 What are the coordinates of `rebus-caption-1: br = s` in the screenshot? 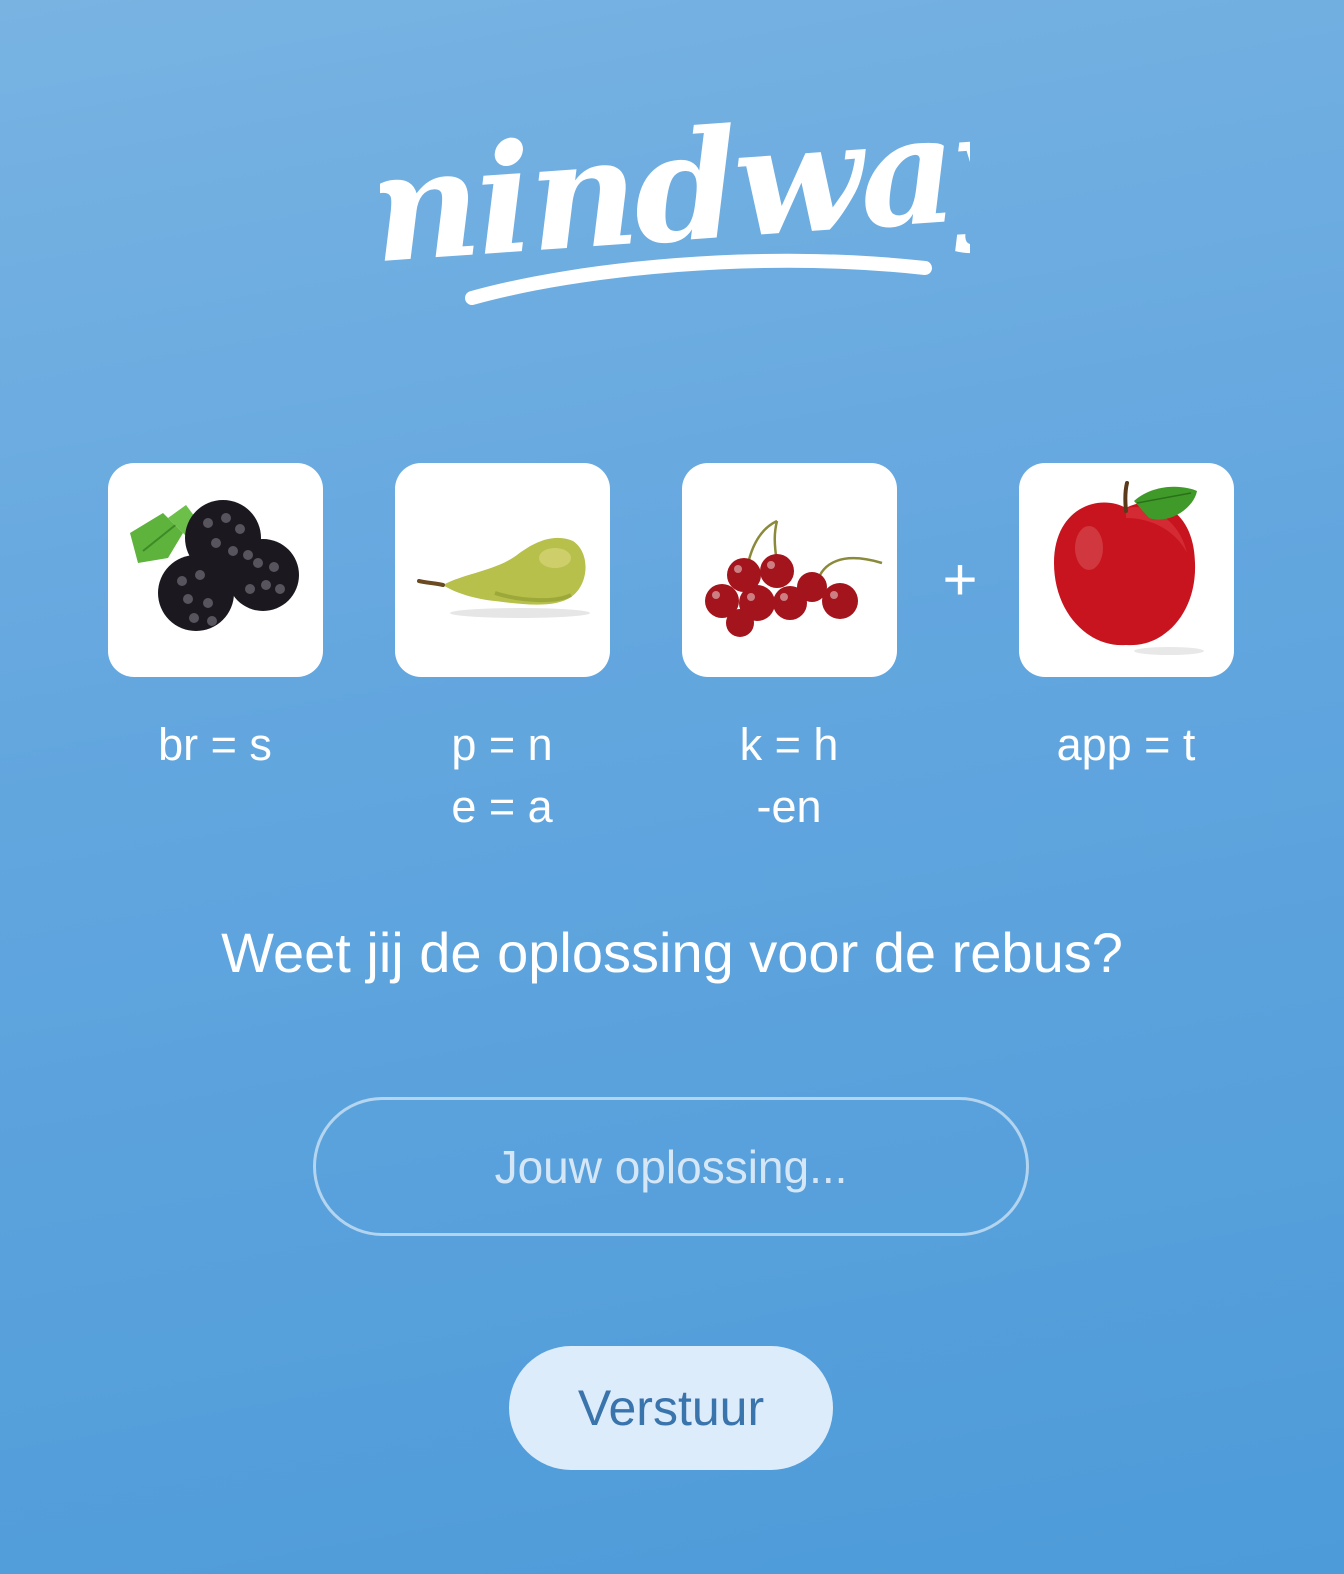 It's located at (215, 776).